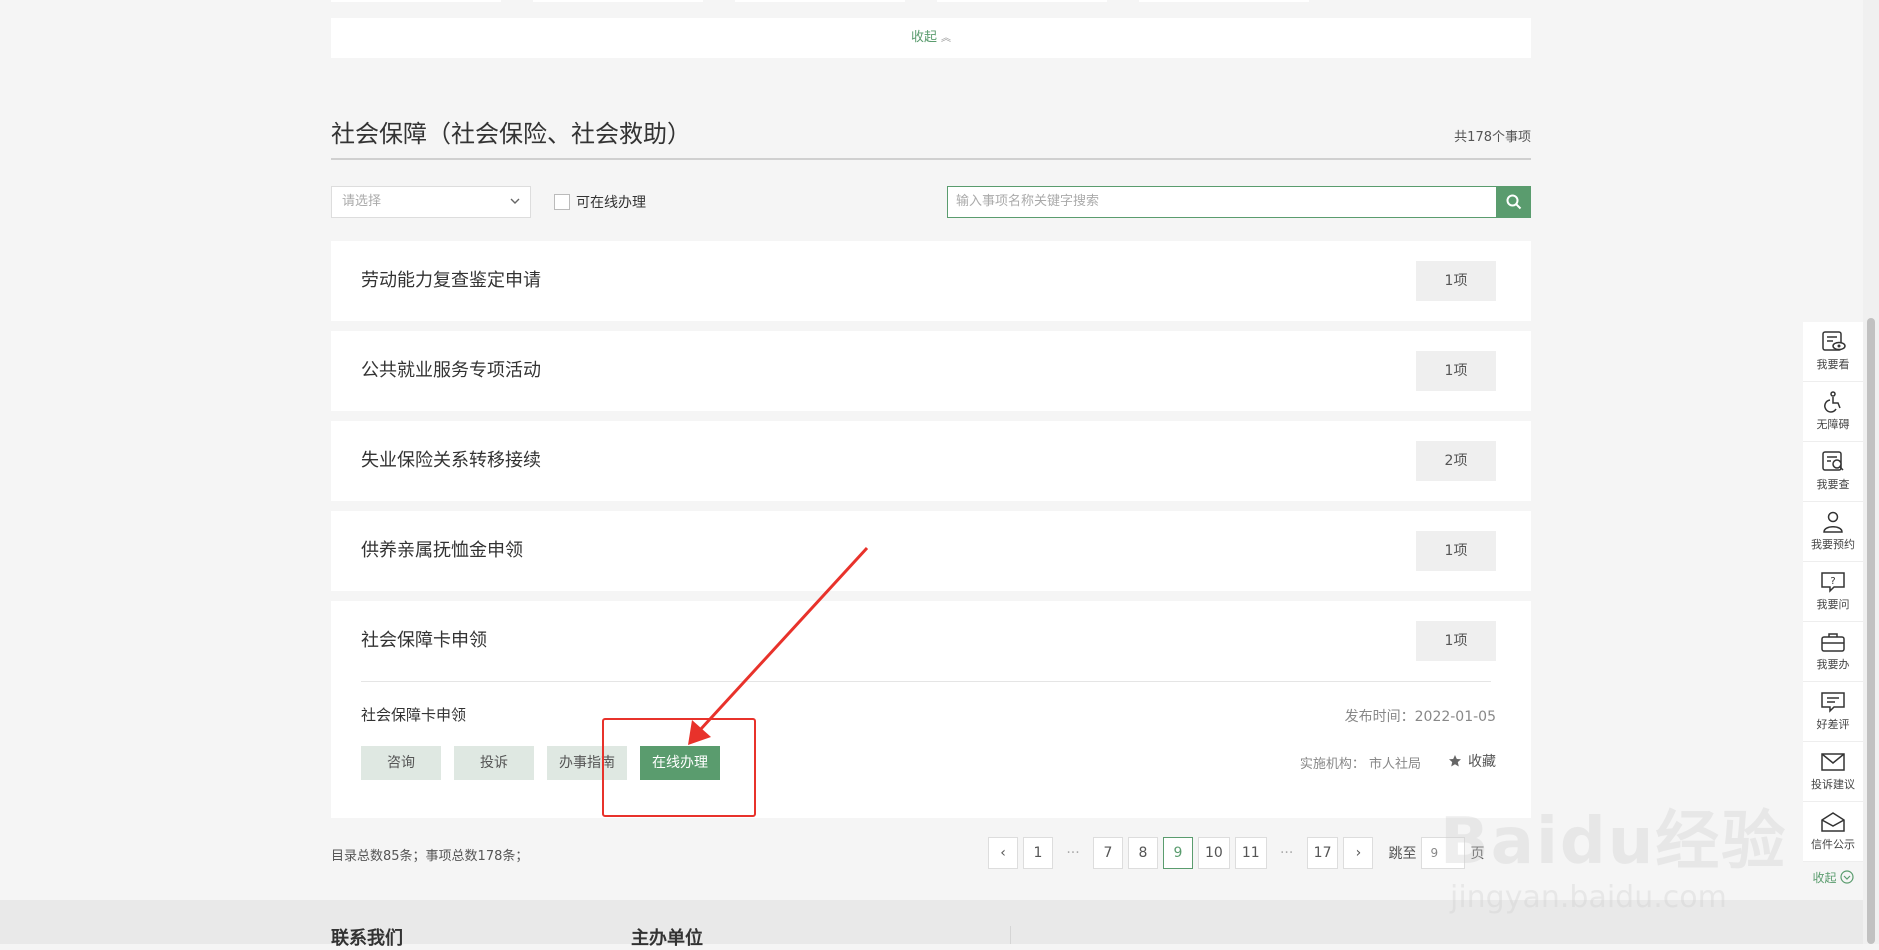 This screenshot has width=1879, height=950. Describe the element at coordinates (367, 938) in the screenshot. I see `footer-contact-heading: 联系我们` at that location.